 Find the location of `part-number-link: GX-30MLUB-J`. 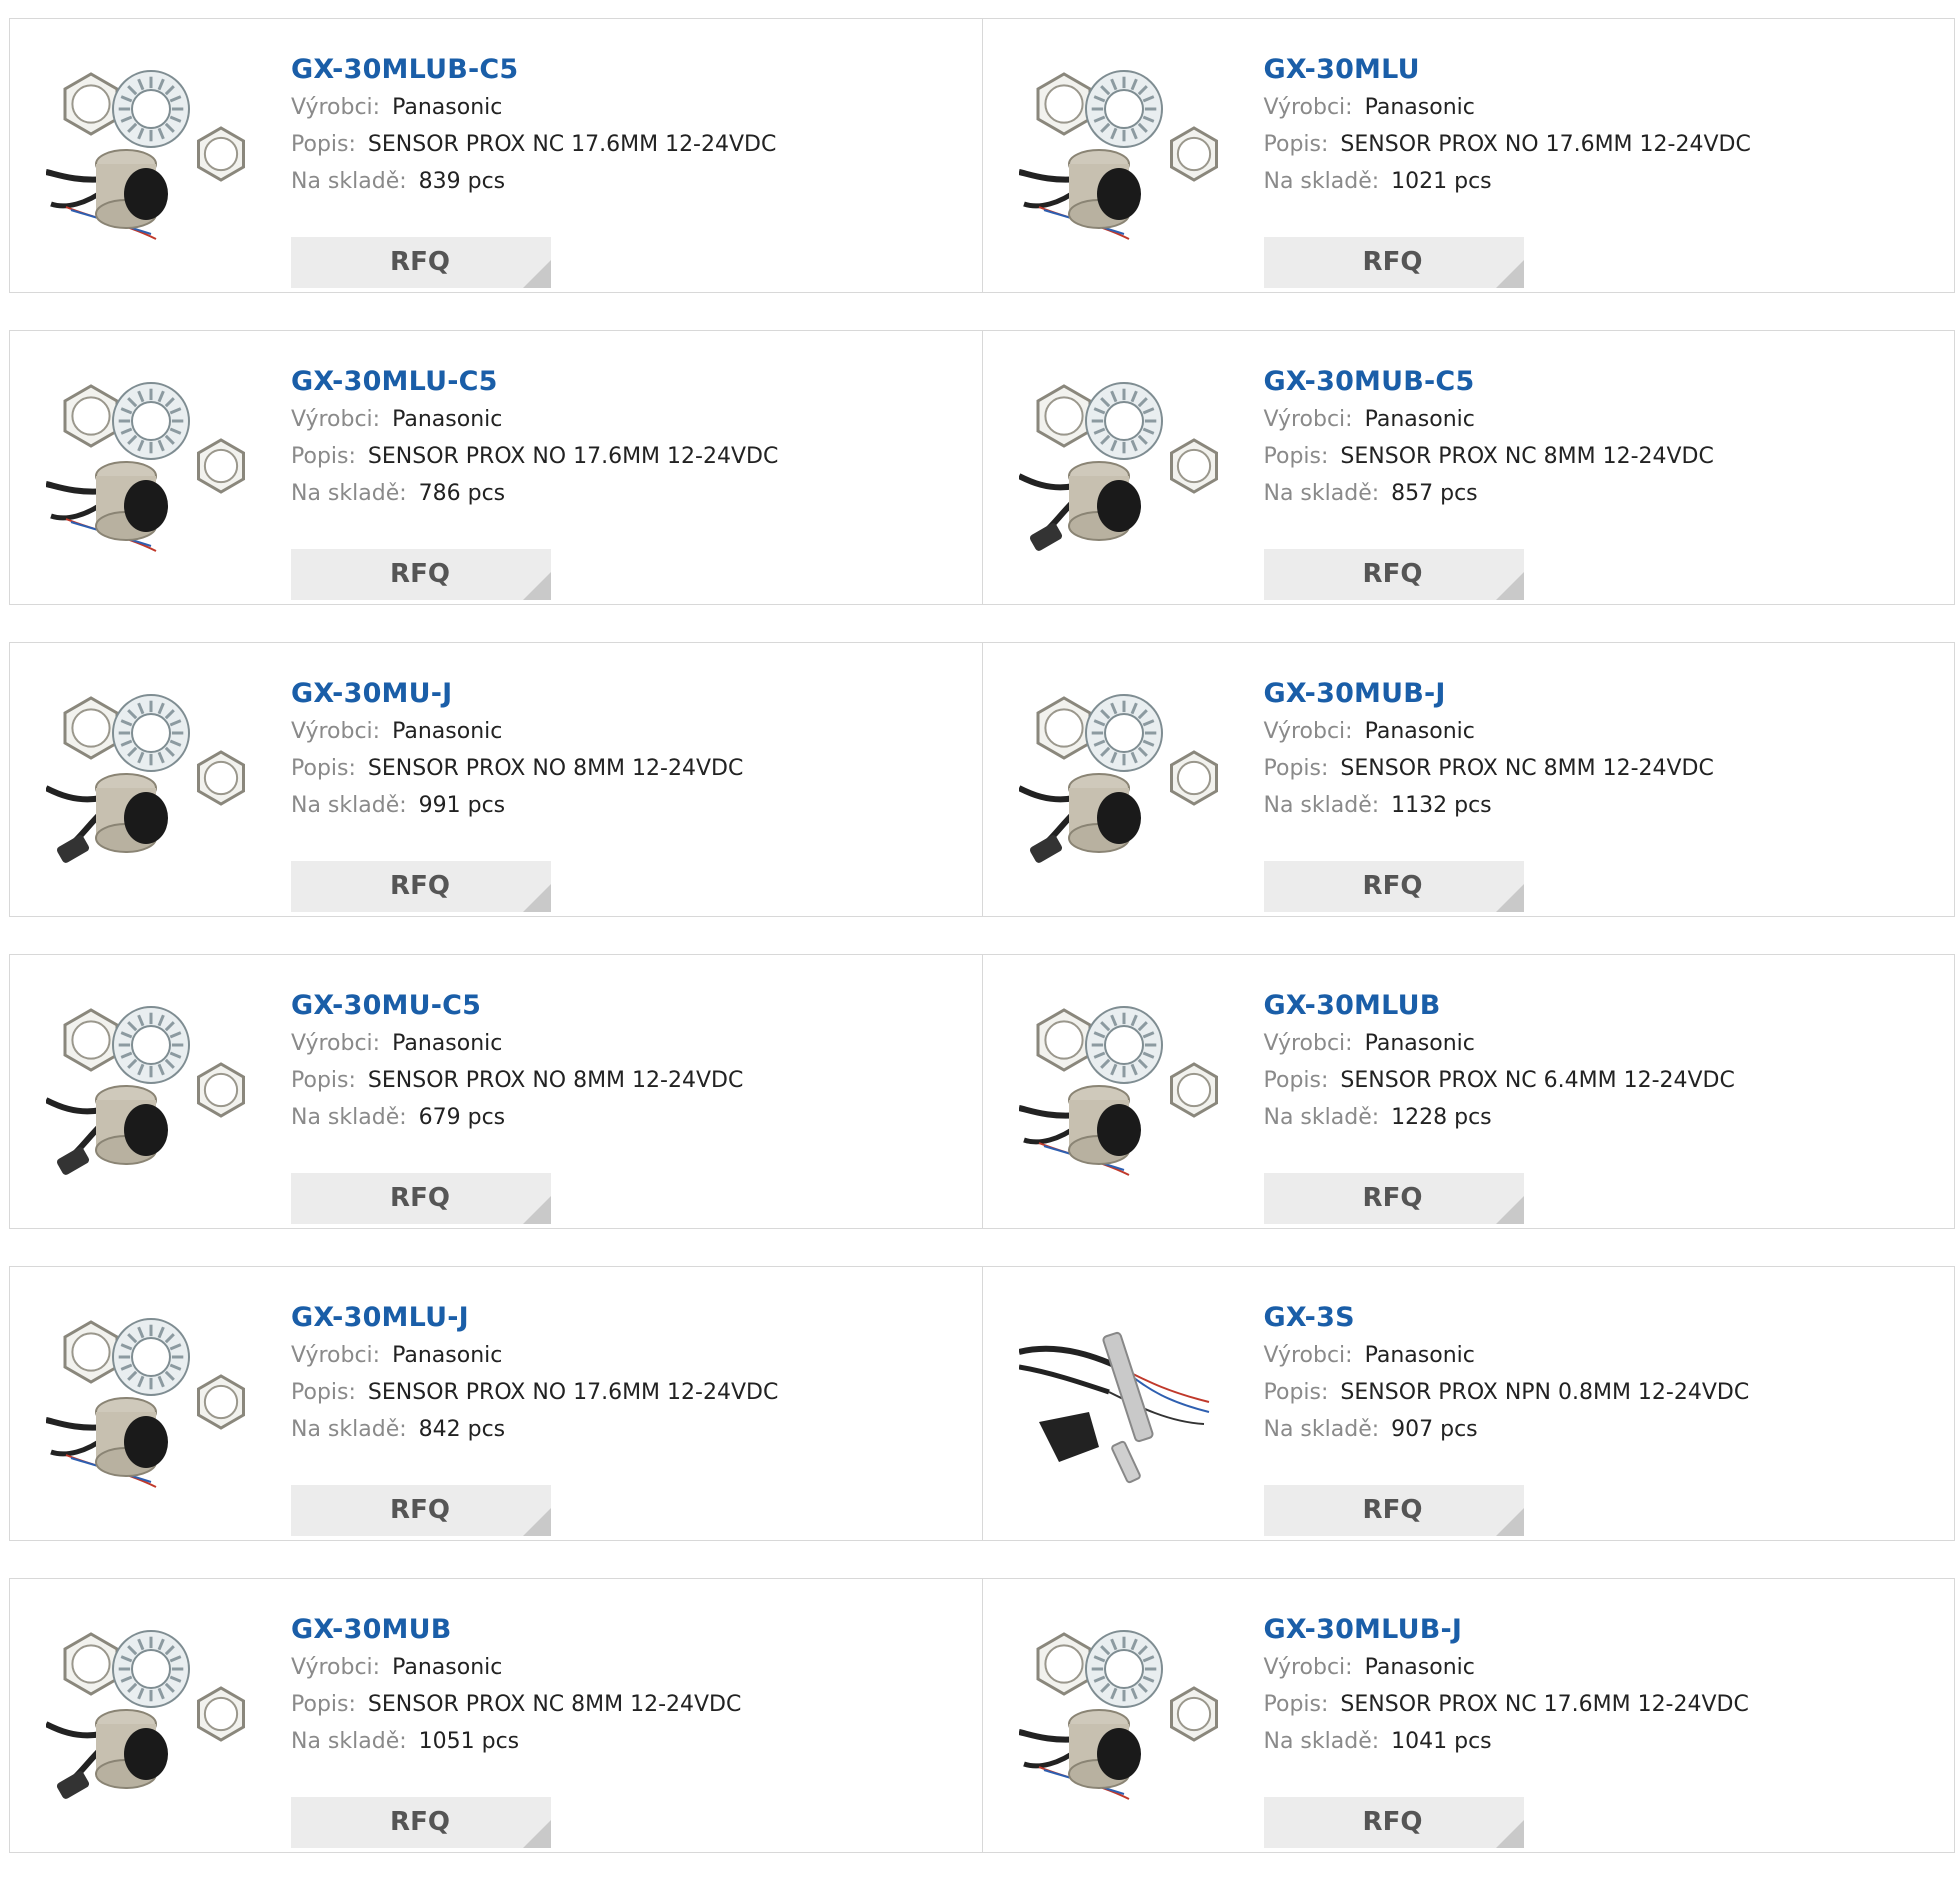

part-number-link: GX-30MLUB-J is located at coordinates (1506, 1630).